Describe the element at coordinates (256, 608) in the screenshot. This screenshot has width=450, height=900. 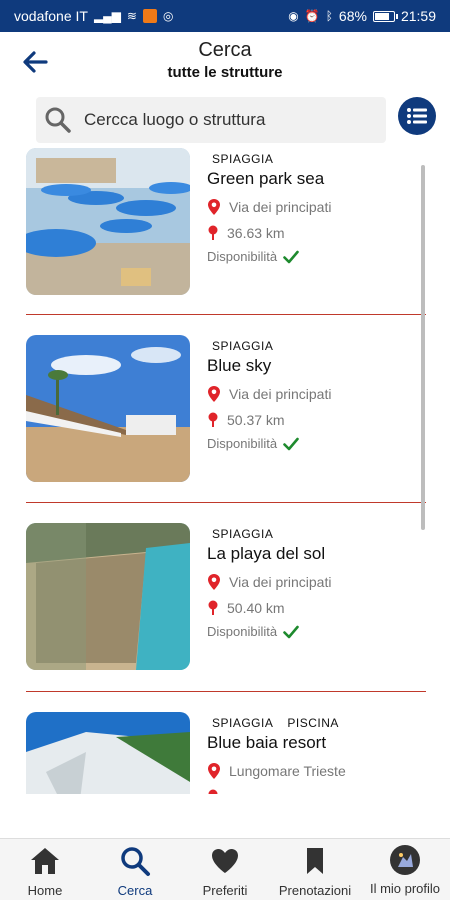
I see `distance: 50.40 km` at that location.